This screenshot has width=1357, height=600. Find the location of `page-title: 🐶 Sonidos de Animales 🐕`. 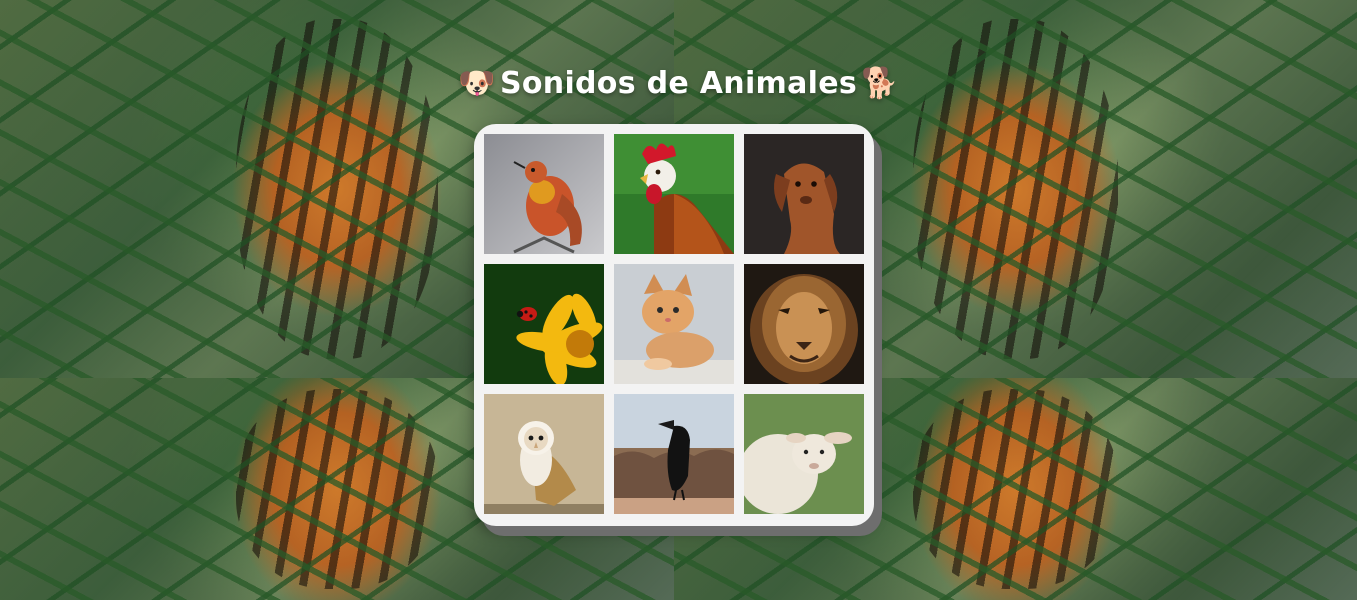

page-title: 🐶 Sonidos de Animales 🐕 is located at coordinates (678, 83).